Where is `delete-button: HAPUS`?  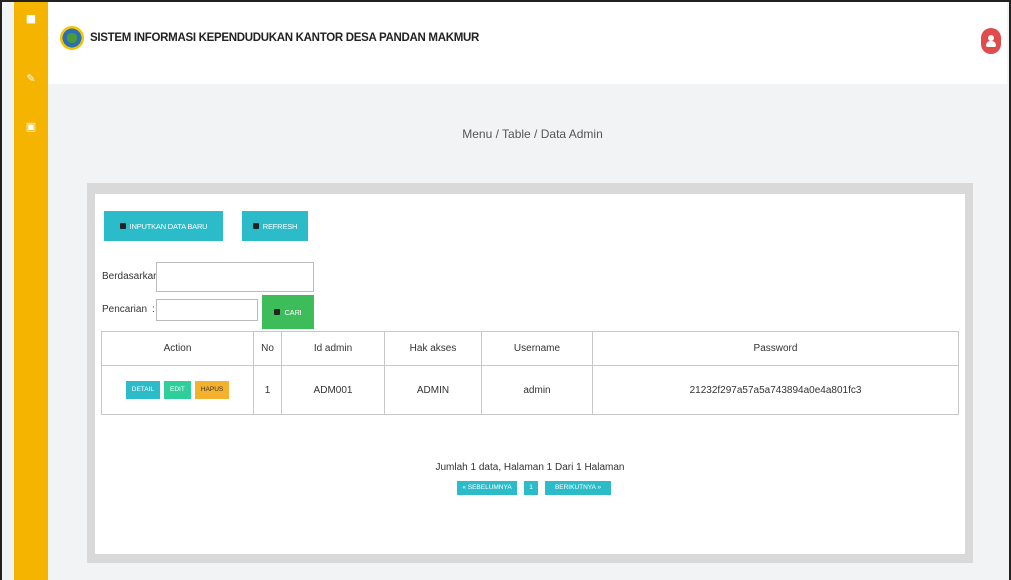 delete-button: HAPUS is located at coordinates (212, 390).